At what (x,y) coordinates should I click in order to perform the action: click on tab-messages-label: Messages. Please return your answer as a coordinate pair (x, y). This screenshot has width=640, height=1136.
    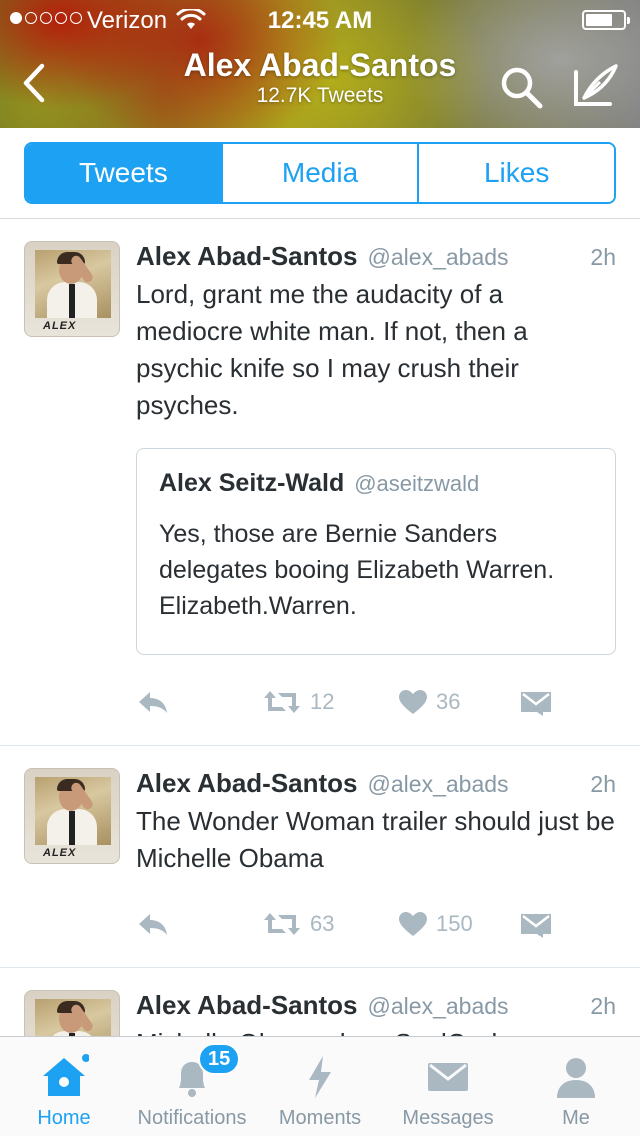
    Looking at the image, I should click on (448, 1118).